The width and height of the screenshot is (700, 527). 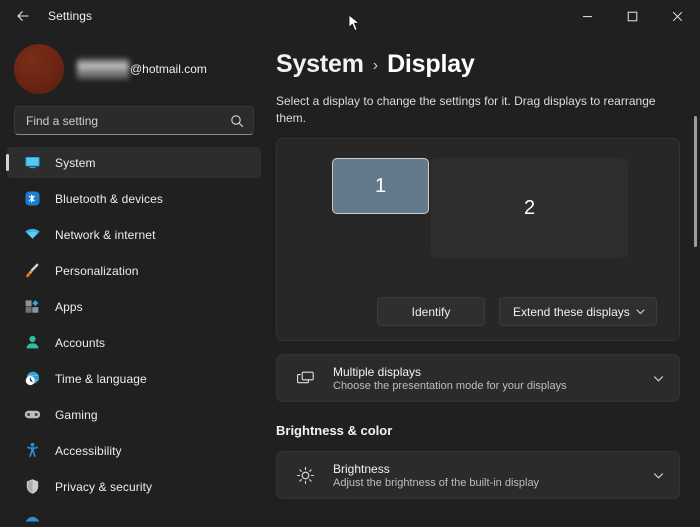 I want to click on breadcrumb: System › Display, so click(x=488, y=64).